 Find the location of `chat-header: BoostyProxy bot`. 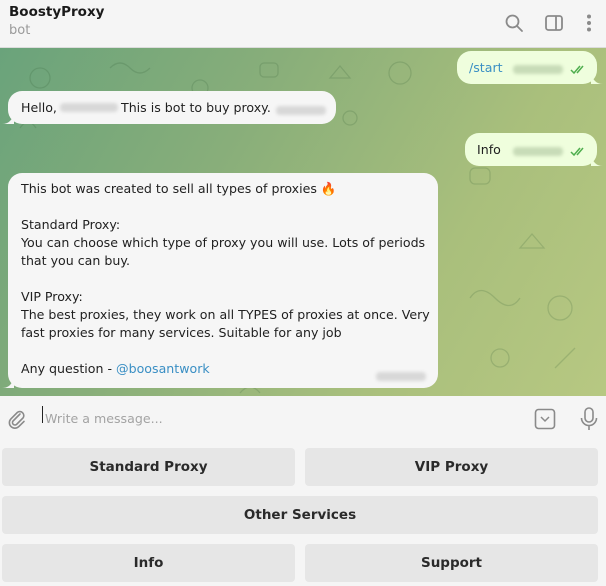

chat-header: BoostyProxy bot is located at coordinates (303, 24).